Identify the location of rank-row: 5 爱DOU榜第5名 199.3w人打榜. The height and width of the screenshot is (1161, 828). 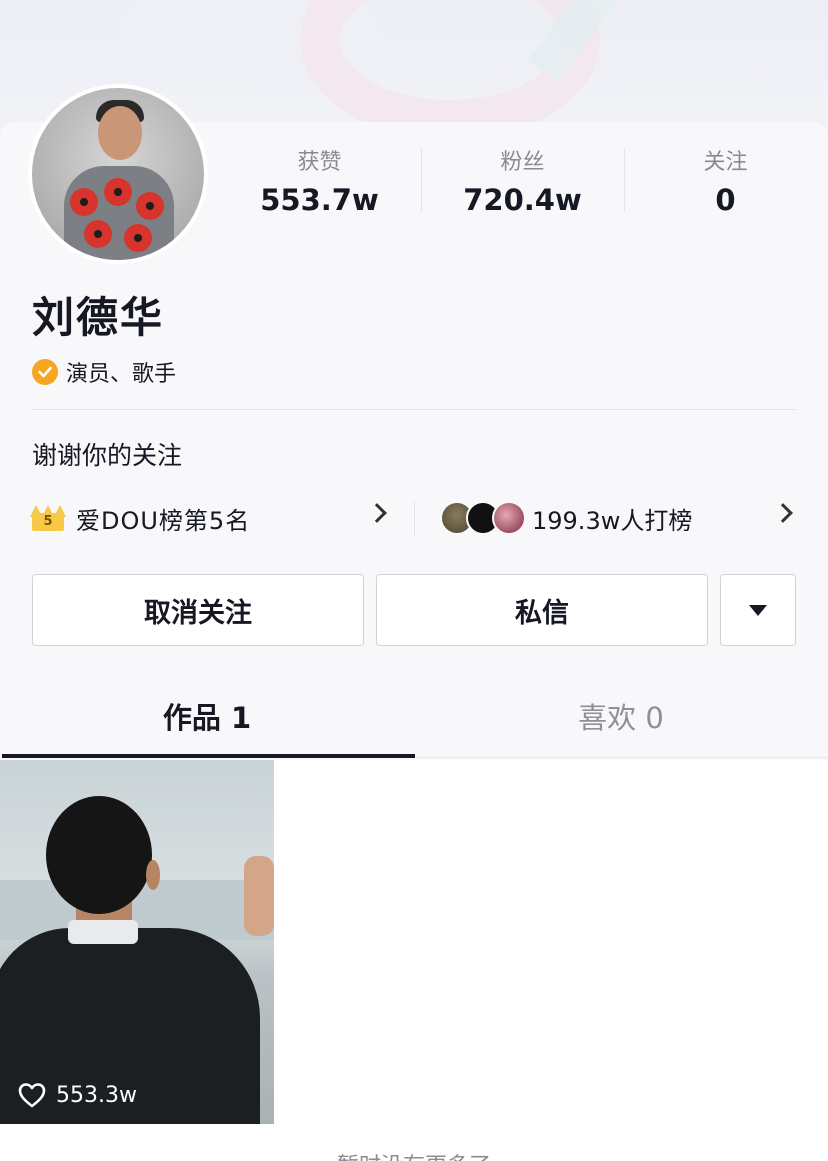
(413, 518).